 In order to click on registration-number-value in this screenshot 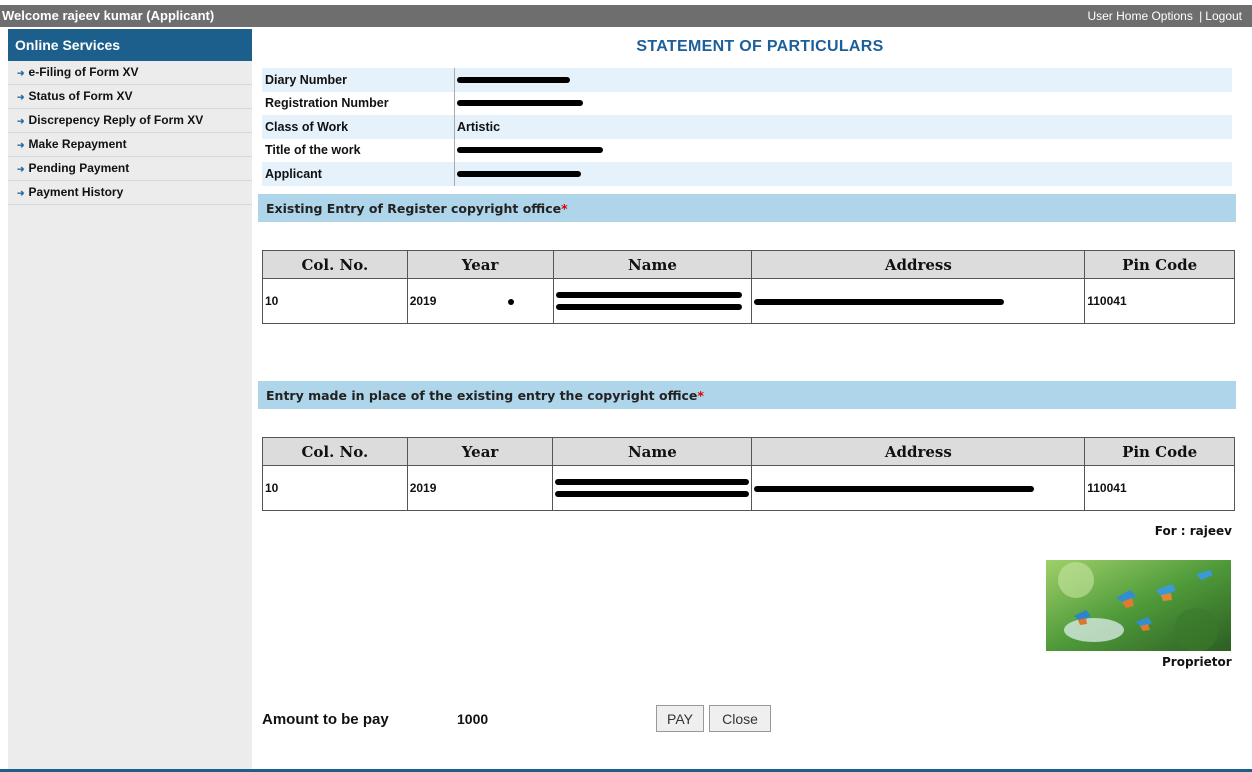, I will do `click(519, 103)`.